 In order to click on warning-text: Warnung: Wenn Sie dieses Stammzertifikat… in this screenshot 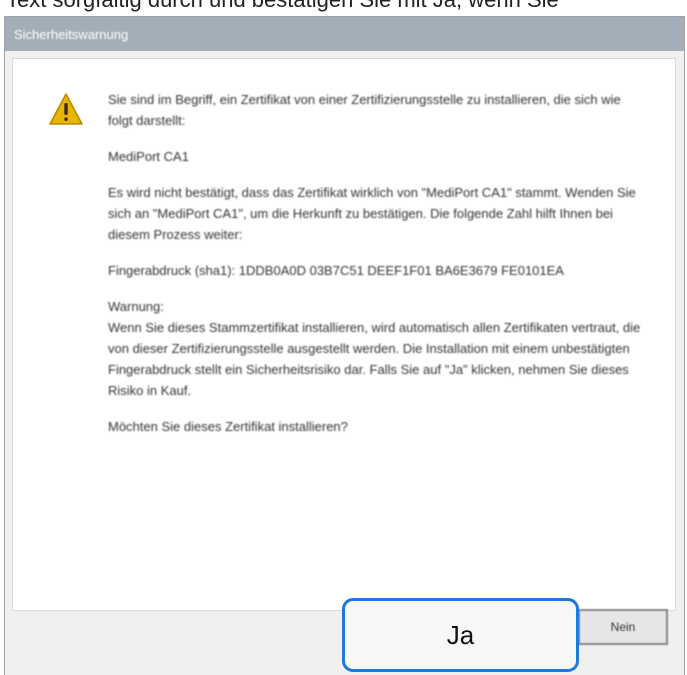, I will do `click(374, 348)`.